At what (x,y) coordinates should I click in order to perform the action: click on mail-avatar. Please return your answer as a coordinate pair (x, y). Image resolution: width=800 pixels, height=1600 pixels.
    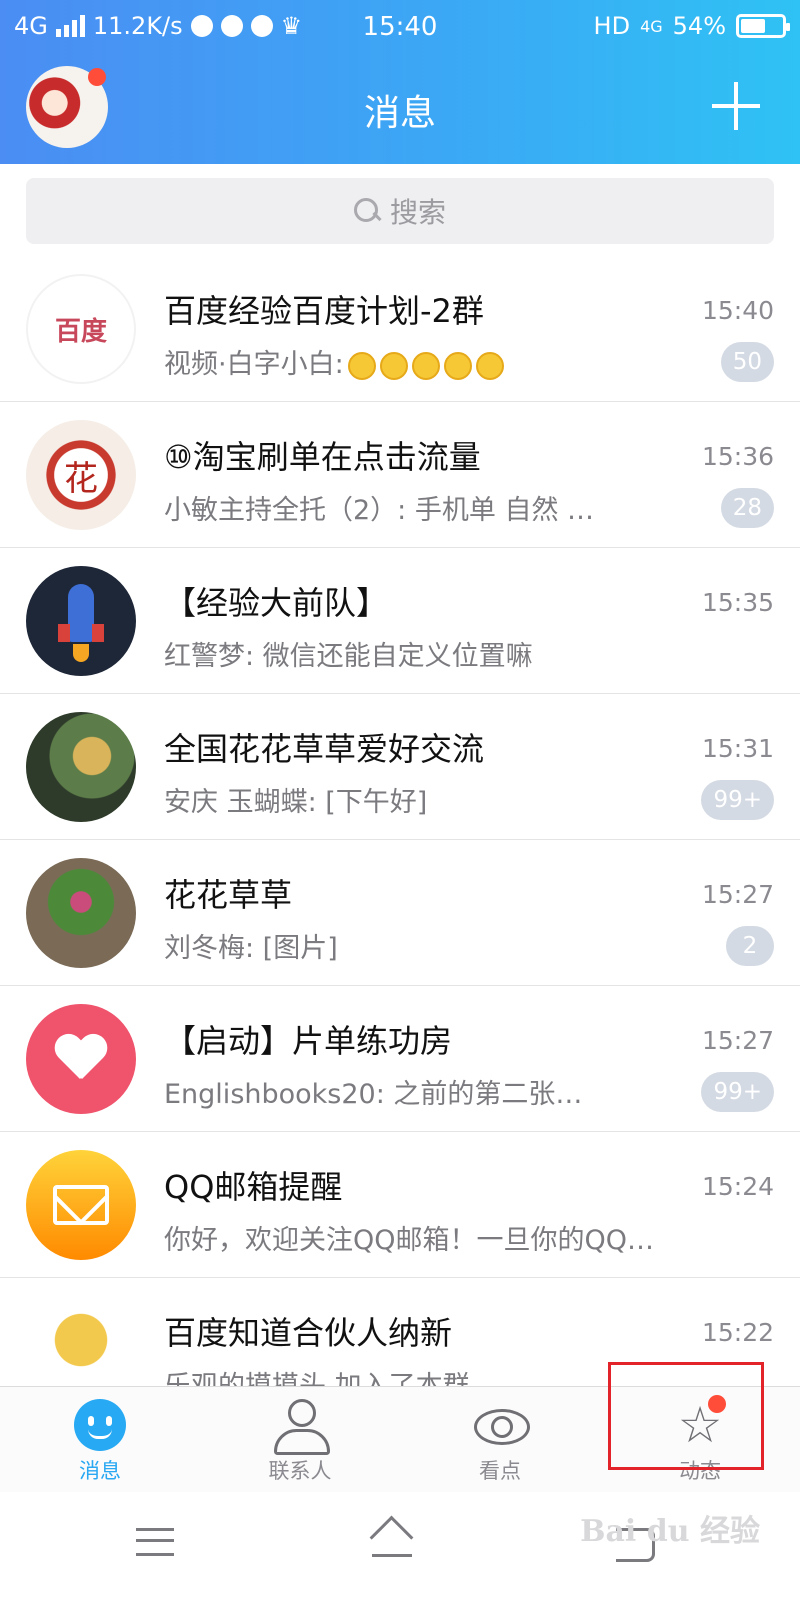
    Looking at the image, I should click on (81, 1205).